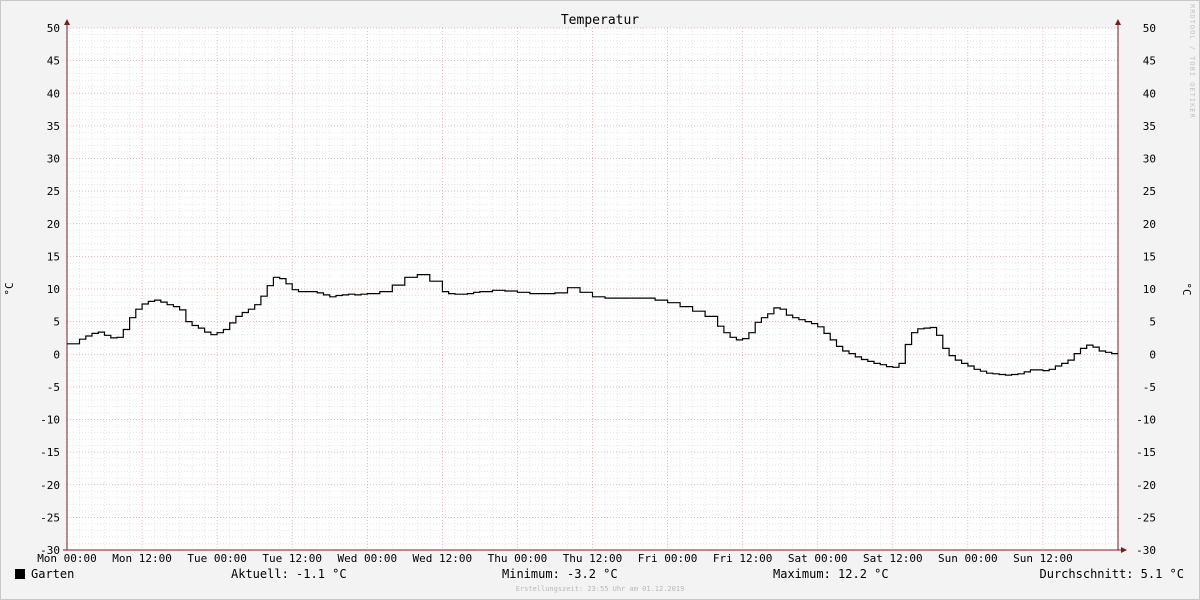 This screenshot has width=1200, height=600. I want to click on chart-title: Temperatur, so click(600, 20).